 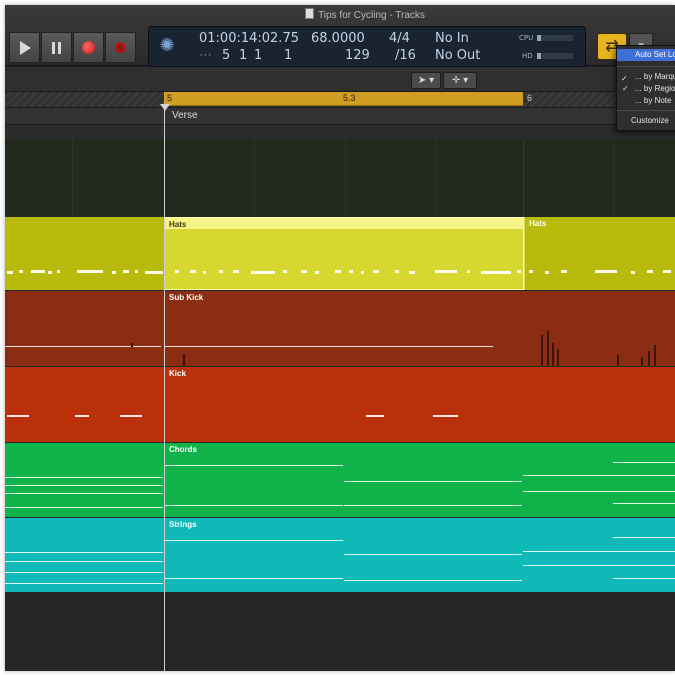 What do you see at coordinates (340, 100) in the screenshot?
I see `ruler: 5 5.3 6` at bounding box center [340, 100].